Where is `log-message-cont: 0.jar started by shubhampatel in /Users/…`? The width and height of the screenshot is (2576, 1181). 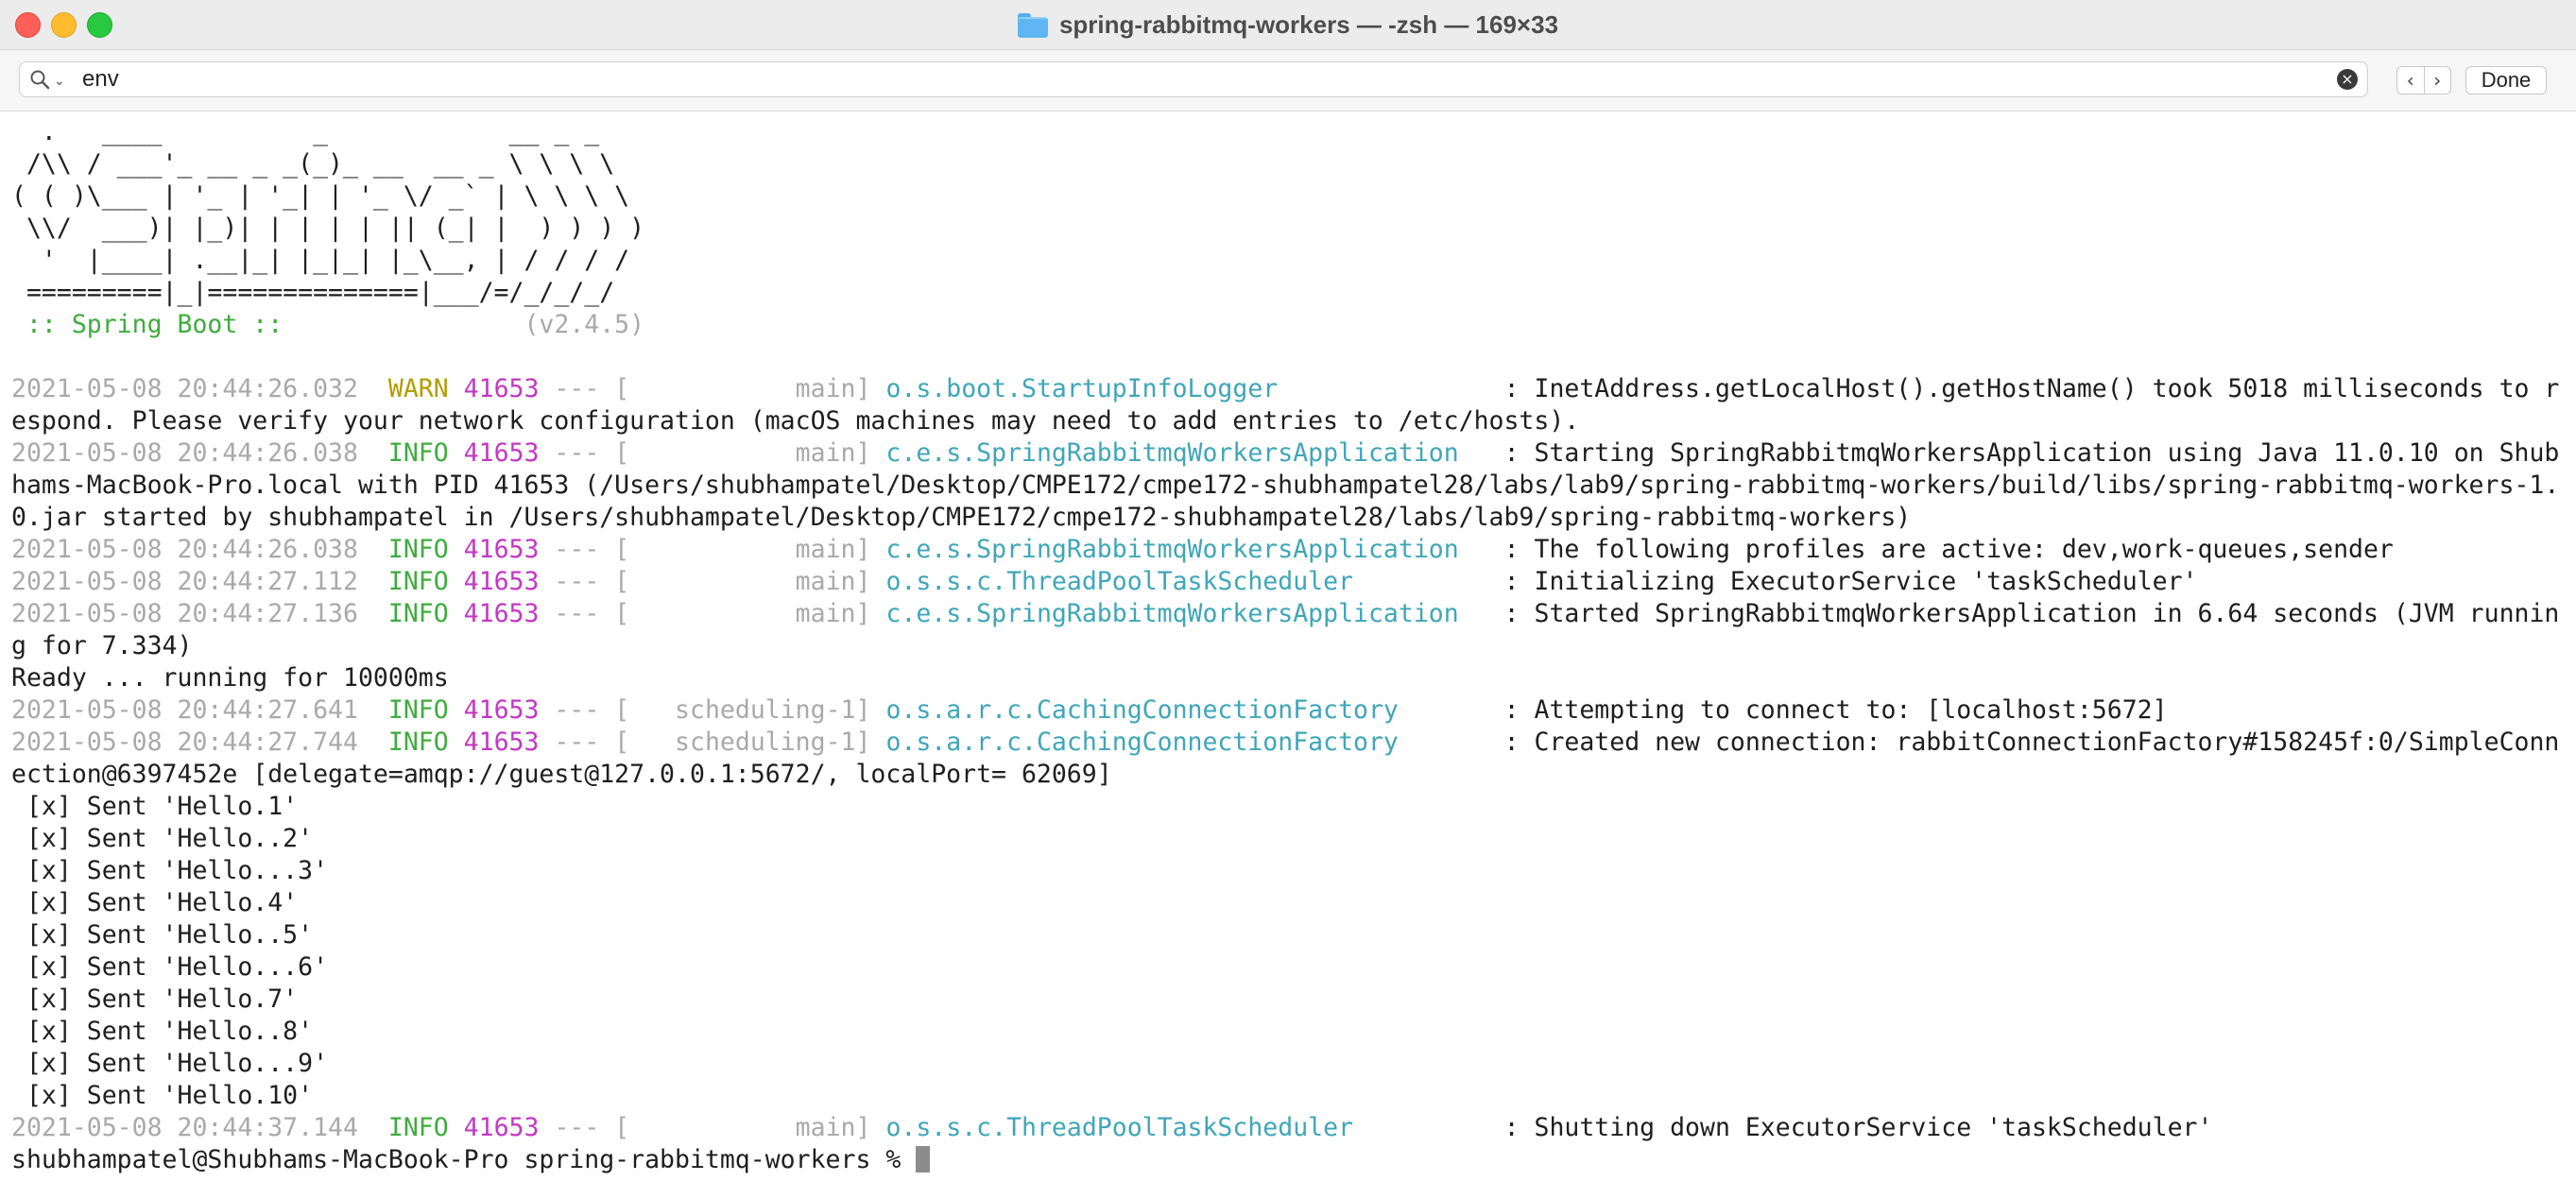
log-message-cont: 0.jar started by shubhampatel in /Users/… is located at coordinates (961, 518).